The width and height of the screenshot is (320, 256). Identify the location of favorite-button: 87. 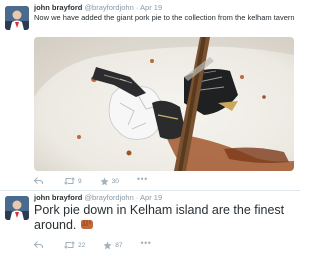
(113, 245).